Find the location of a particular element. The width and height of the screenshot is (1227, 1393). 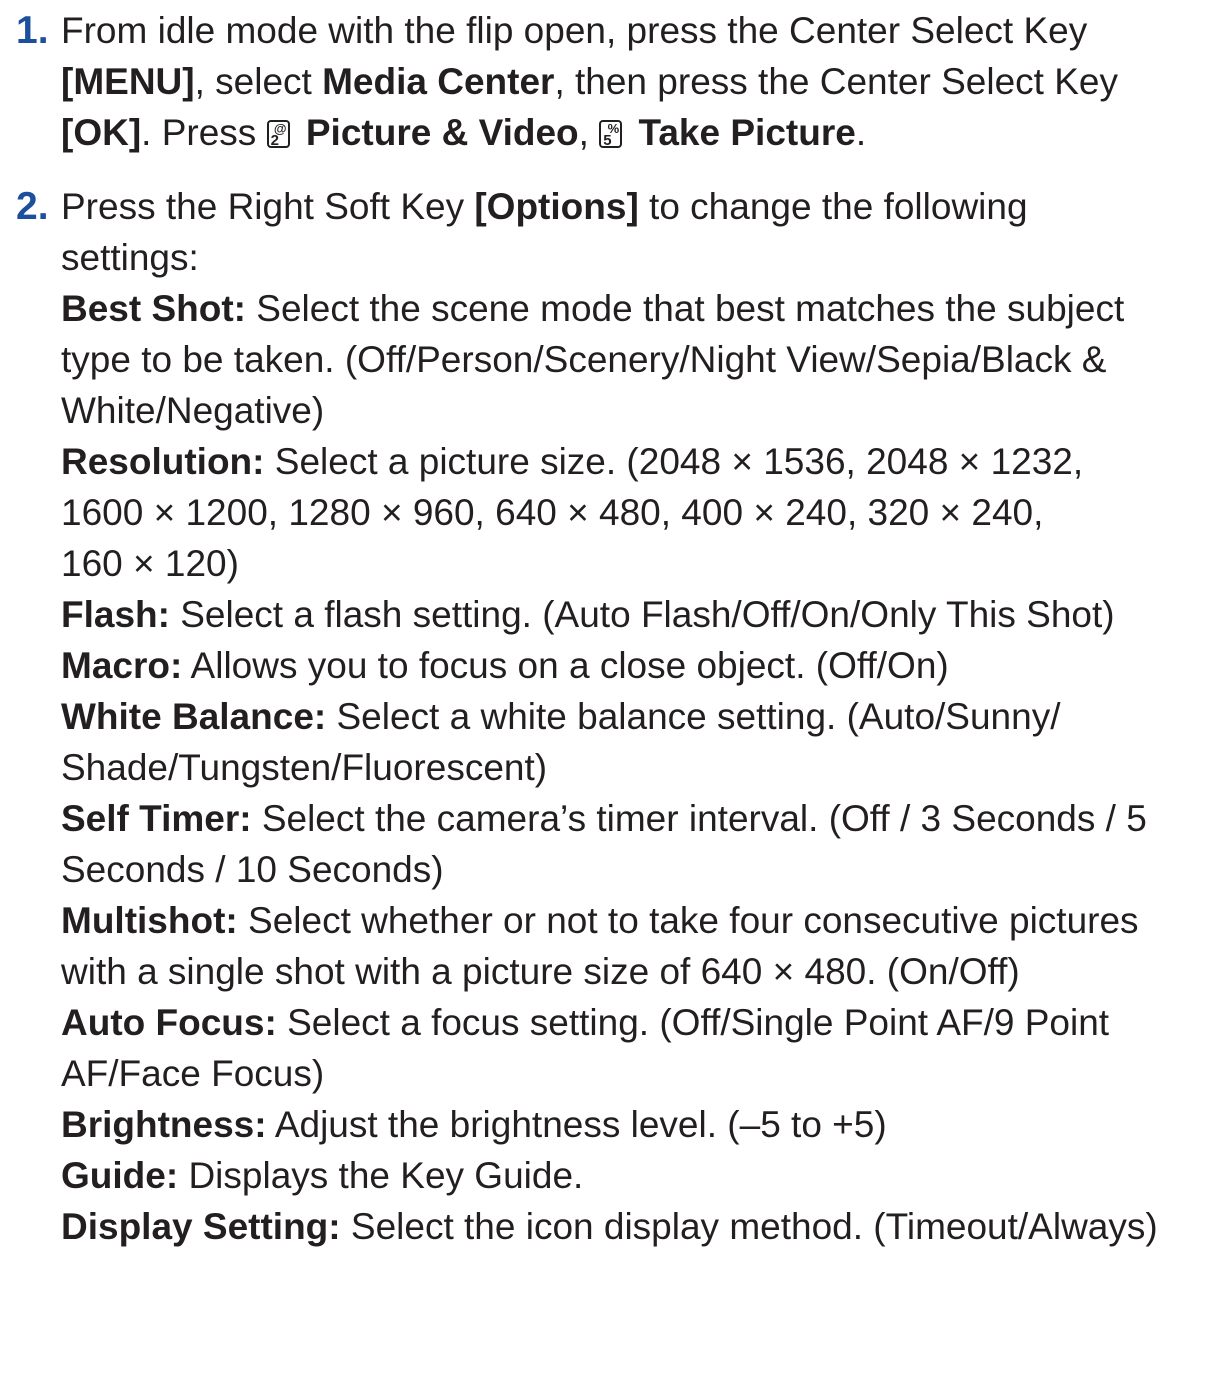

setting-label: Macro: is located at coordinates (122, 665).